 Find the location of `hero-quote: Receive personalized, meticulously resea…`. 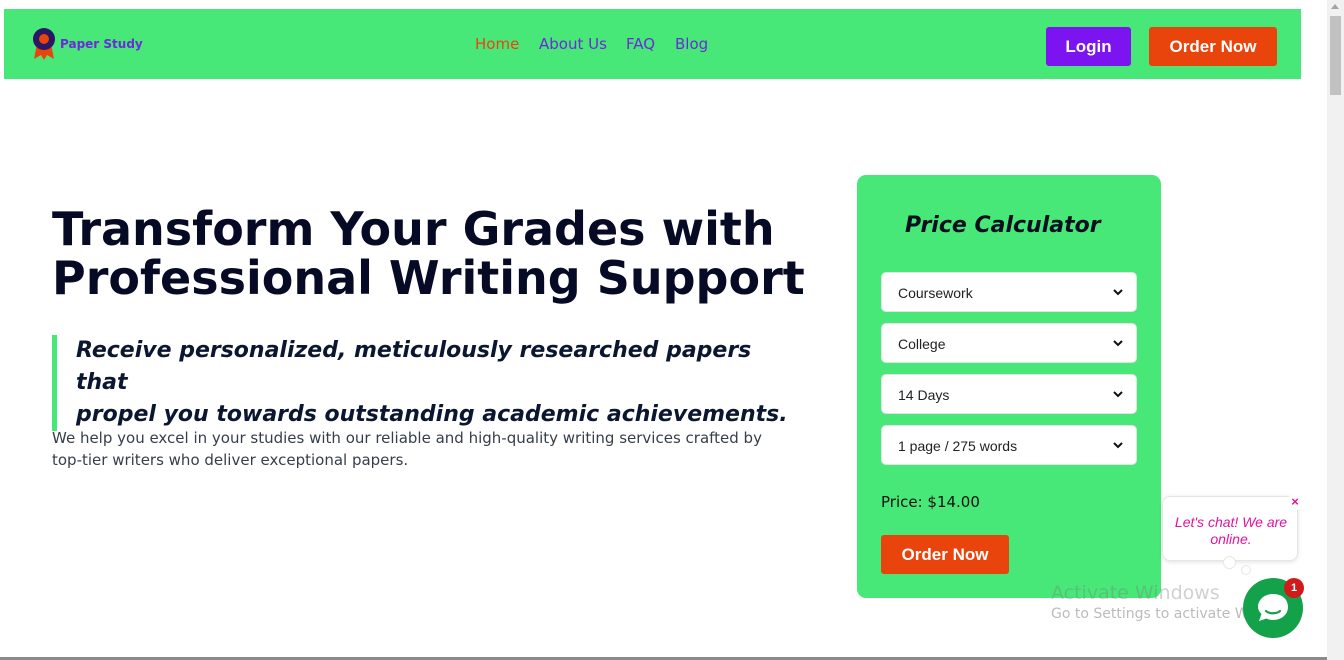

hero-quote: Receive personalized, meticulously resea… is located at coordinates (422, 383).